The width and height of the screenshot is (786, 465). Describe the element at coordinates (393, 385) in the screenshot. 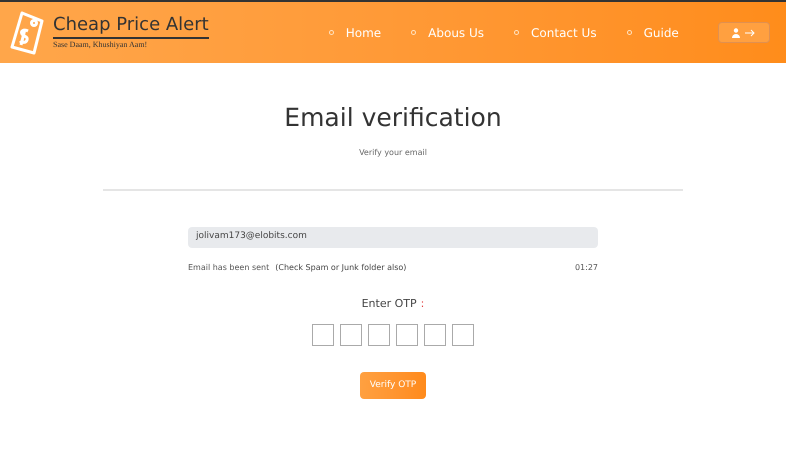

I see `verify-button: Verify OTP` at that location.